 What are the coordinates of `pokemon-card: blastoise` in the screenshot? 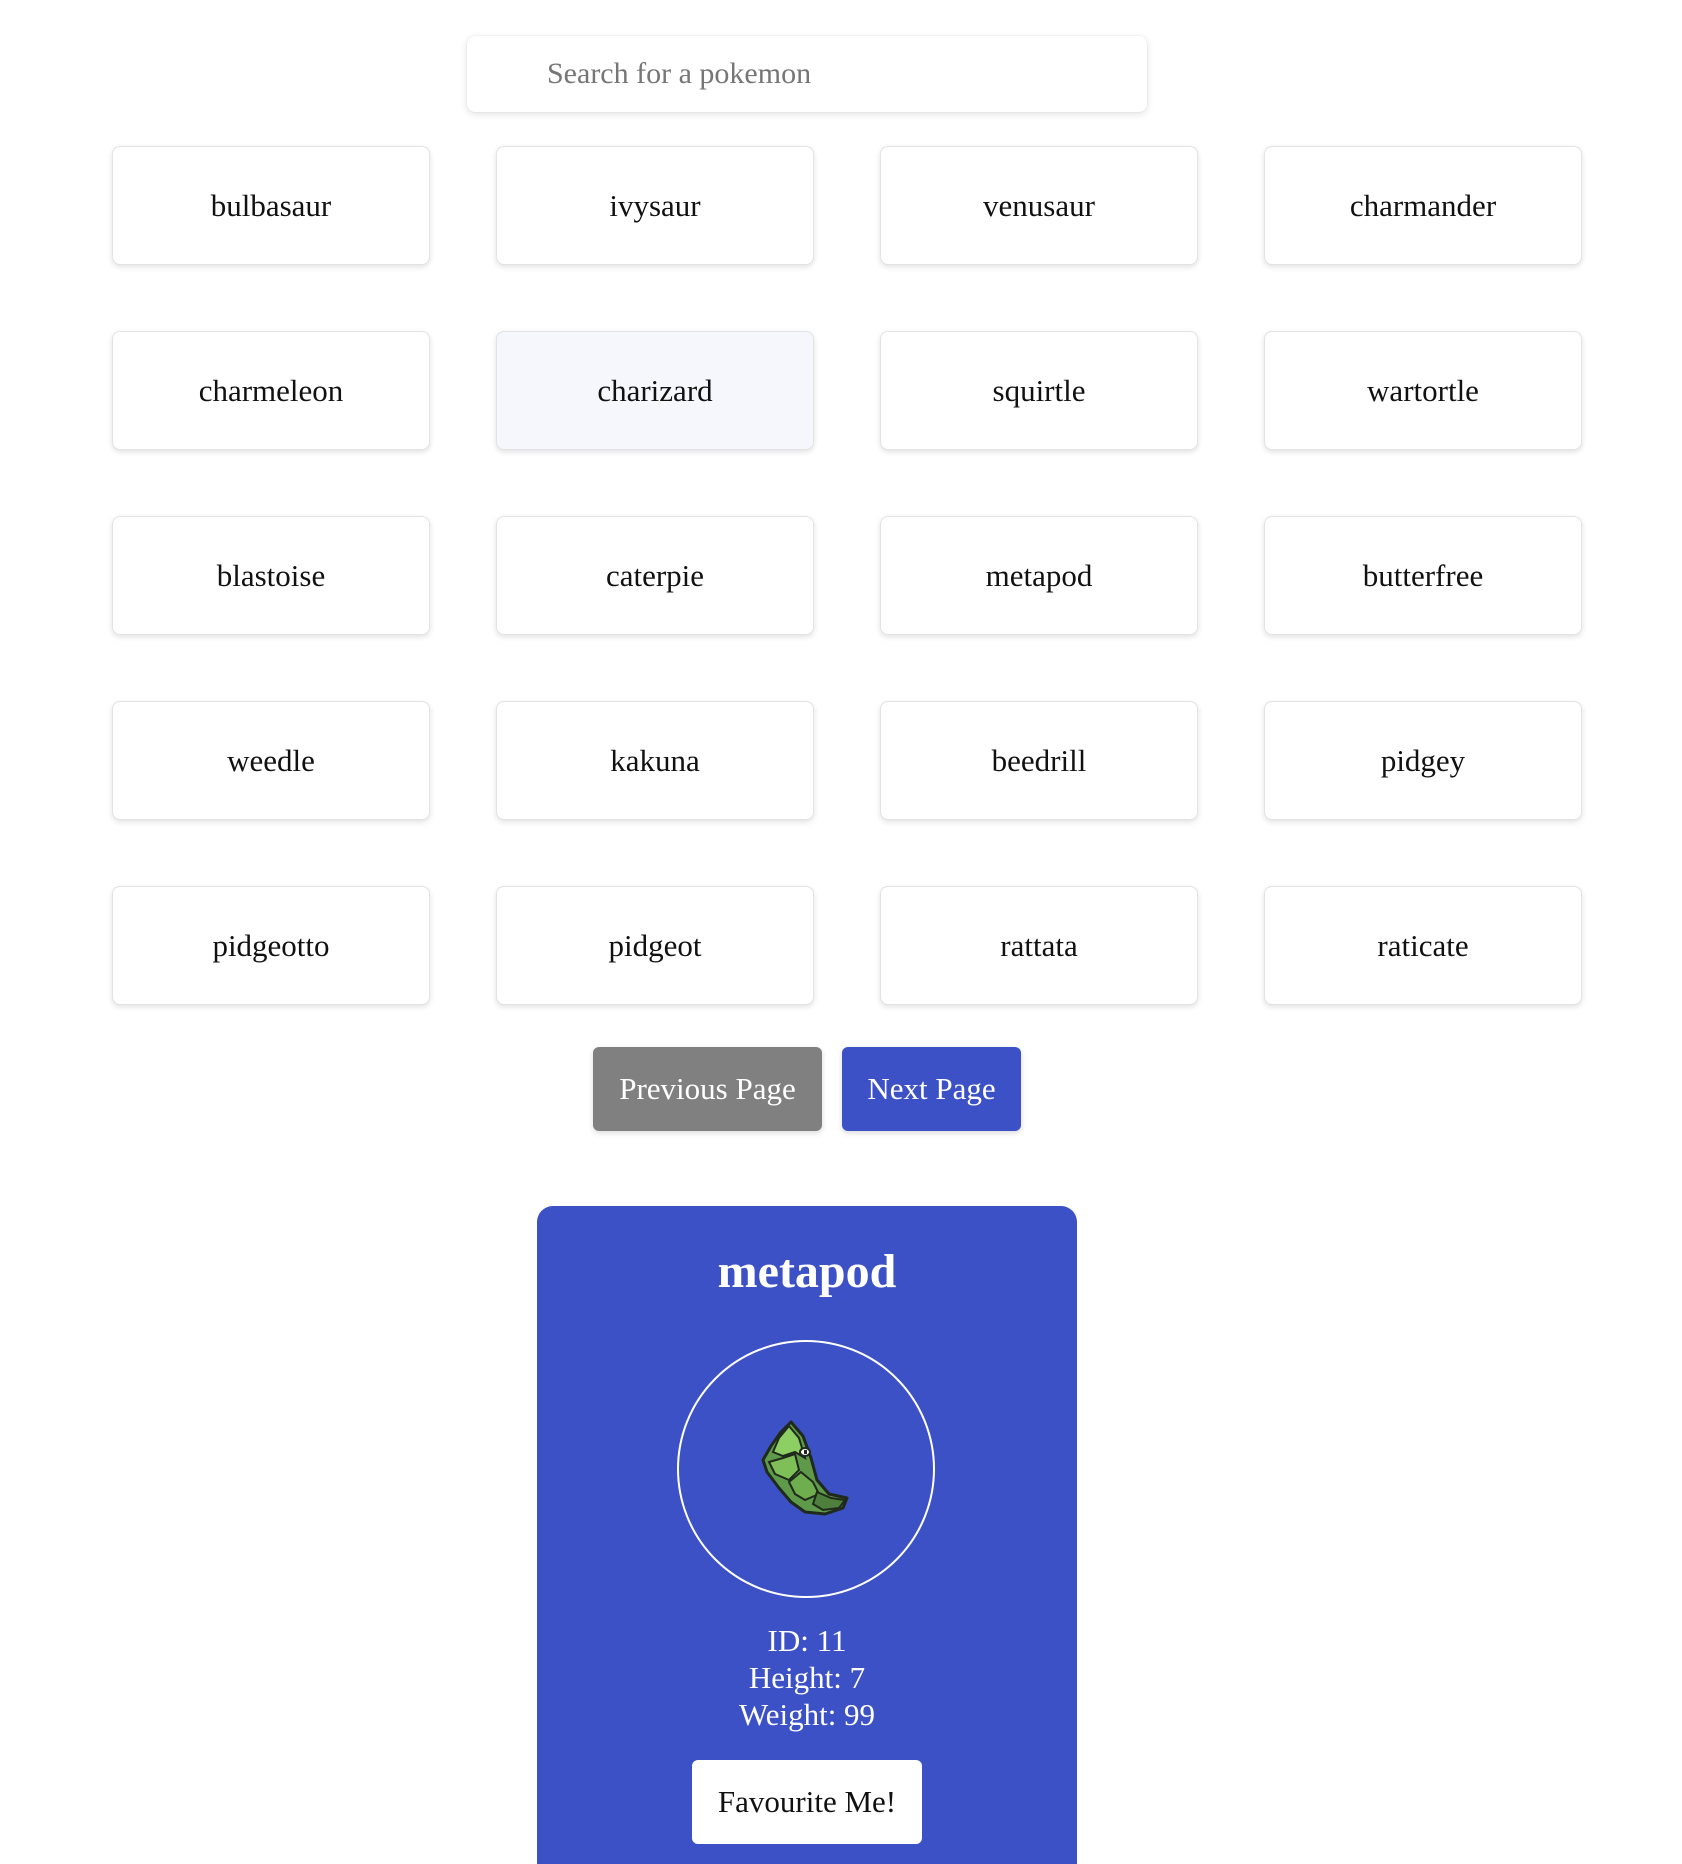 It's located at (271, 575).